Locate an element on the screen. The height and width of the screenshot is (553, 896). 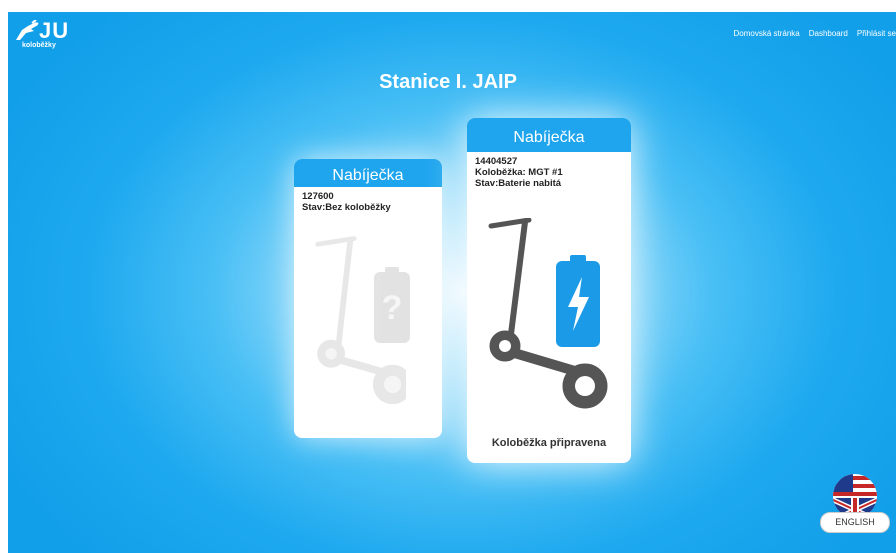
nav-login-link: Přihlásit se is located at coordinates (876, 33).